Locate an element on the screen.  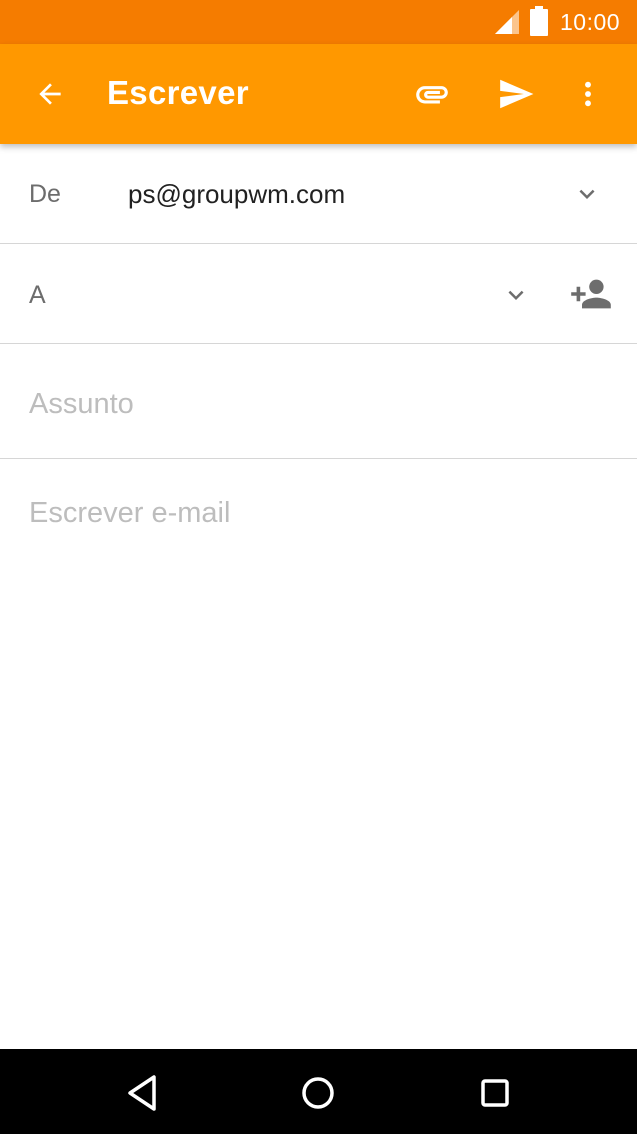
nav-recents-icon is located at coordinates (495, 1093).